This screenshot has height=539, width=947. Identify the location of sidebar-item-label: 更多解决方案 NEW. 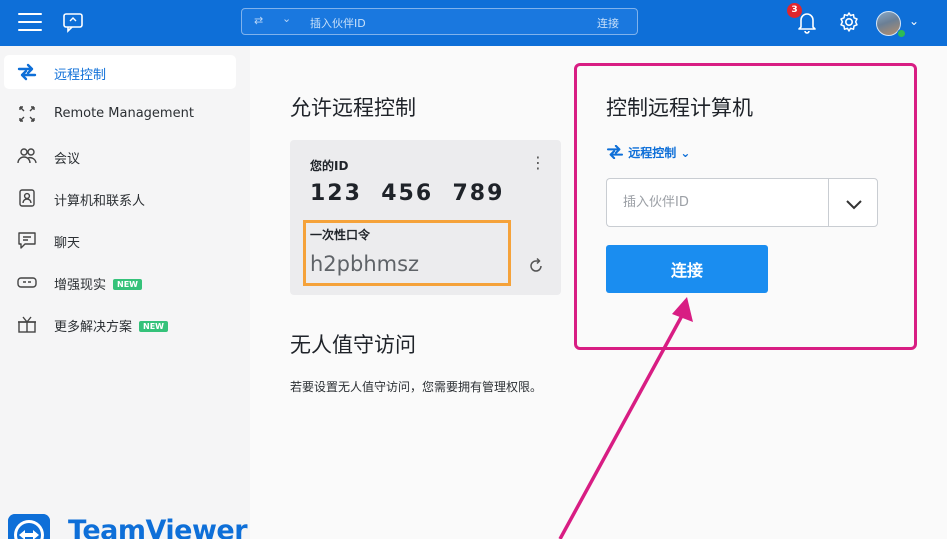
(111, 325).